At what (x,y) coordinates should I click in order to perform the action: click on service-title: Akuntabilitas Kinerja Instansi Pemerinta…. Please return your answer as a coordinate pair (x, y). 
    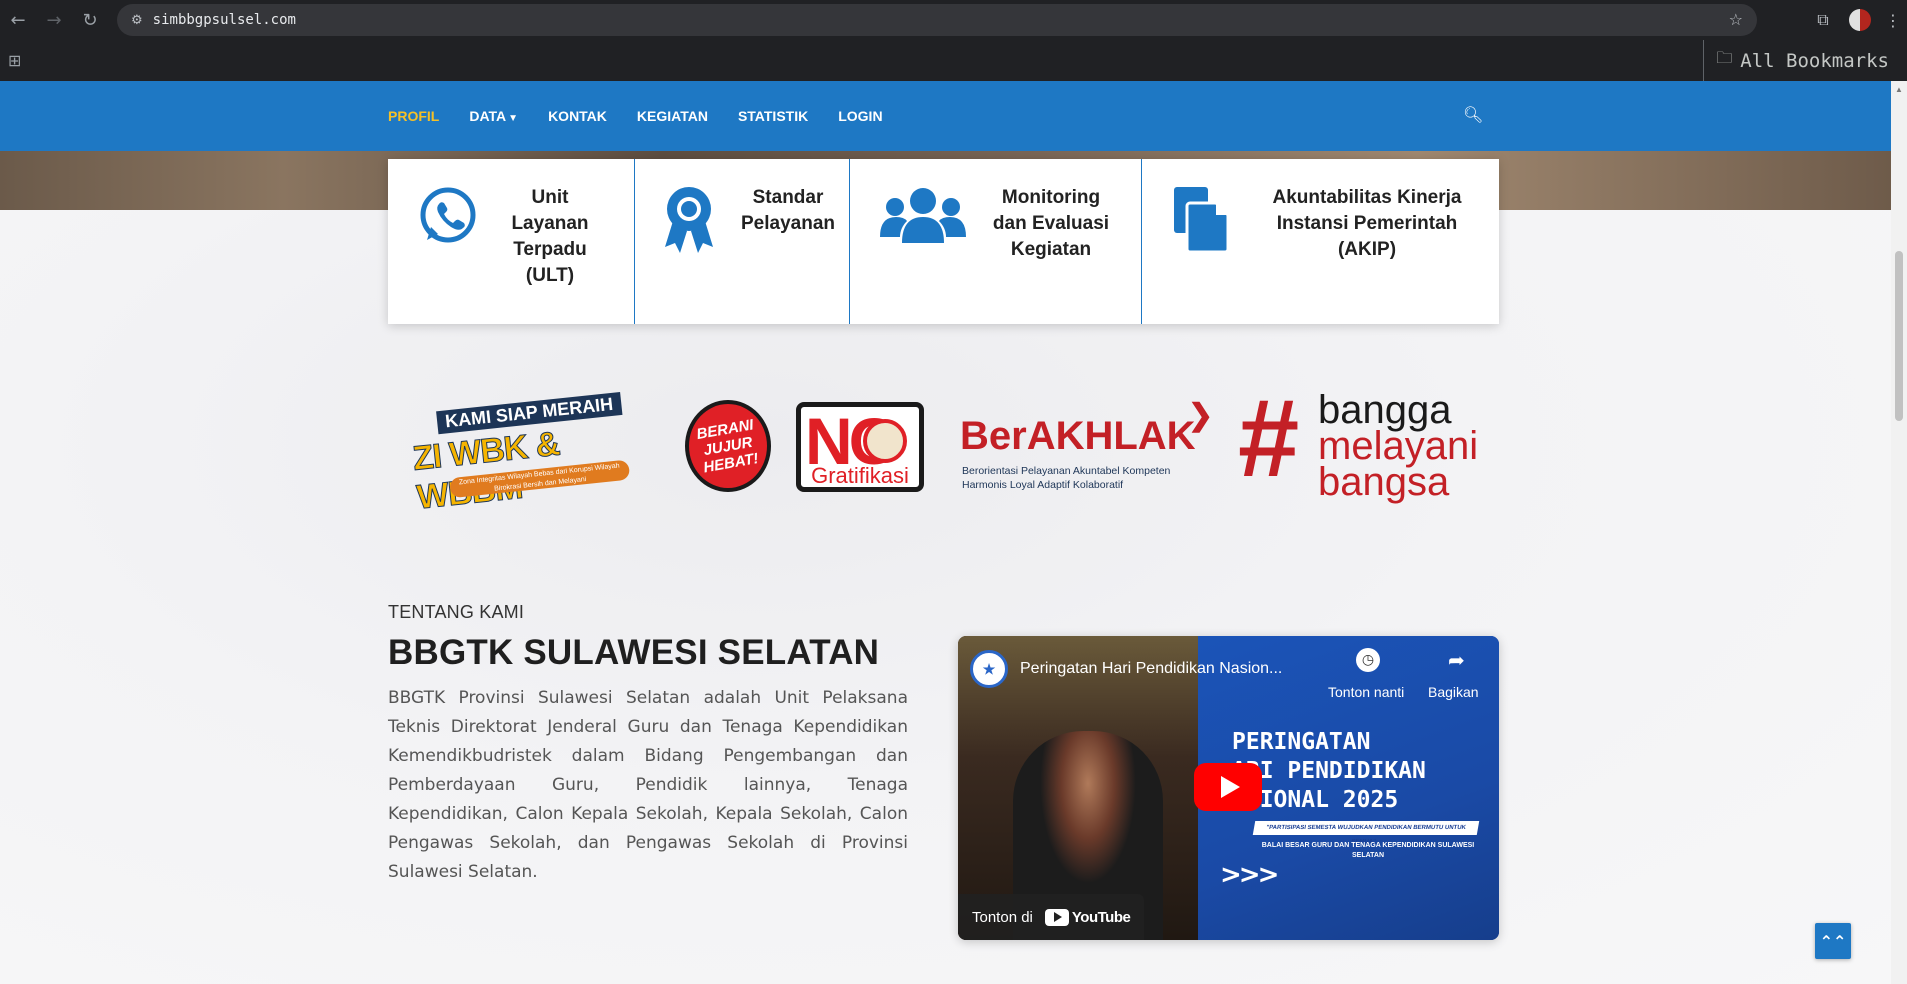
    Looking at the image, I should click on (1367, 223).